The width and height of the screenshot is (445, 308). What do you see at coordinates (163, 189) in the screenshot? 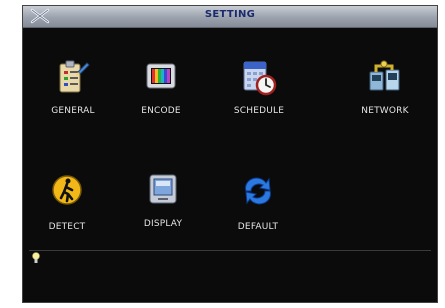
I see `display-icon` at bounding box center [163, 189].